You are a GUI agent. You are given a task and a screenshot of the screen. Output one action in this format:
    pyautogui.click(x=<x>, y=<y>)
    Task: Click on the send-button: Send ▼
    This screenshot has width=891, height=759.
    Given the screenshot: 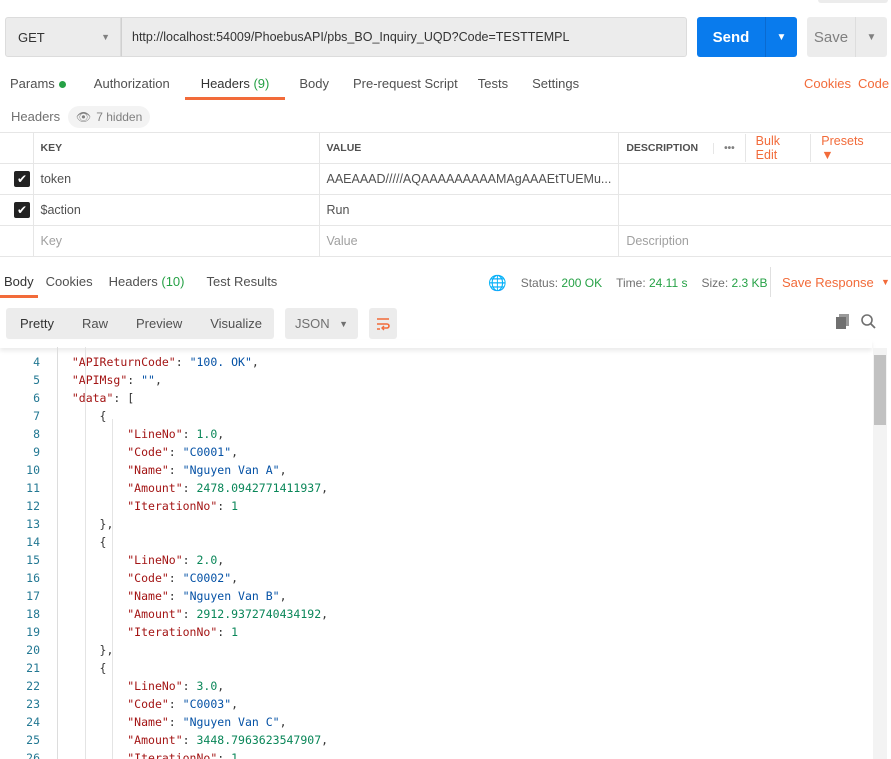 What is the action you would take?
    pyautogui.click(x=747, y=37)
    